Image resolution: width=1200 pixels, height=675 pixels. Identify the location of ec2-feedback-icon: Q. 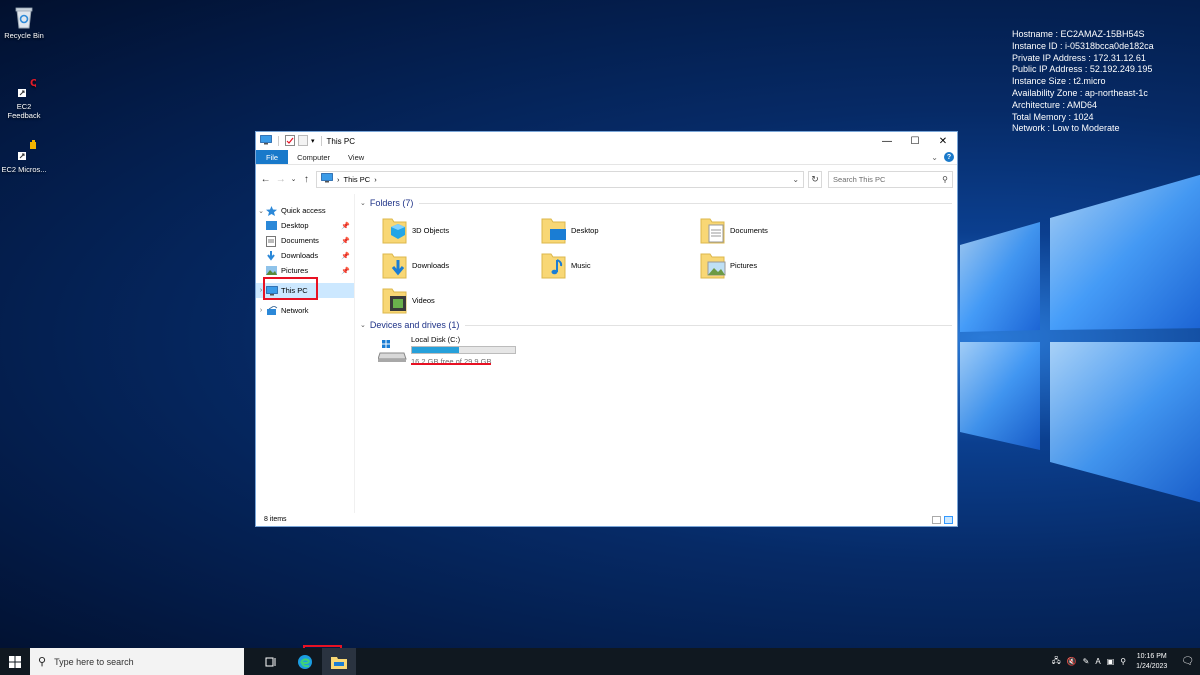
(25, 88).